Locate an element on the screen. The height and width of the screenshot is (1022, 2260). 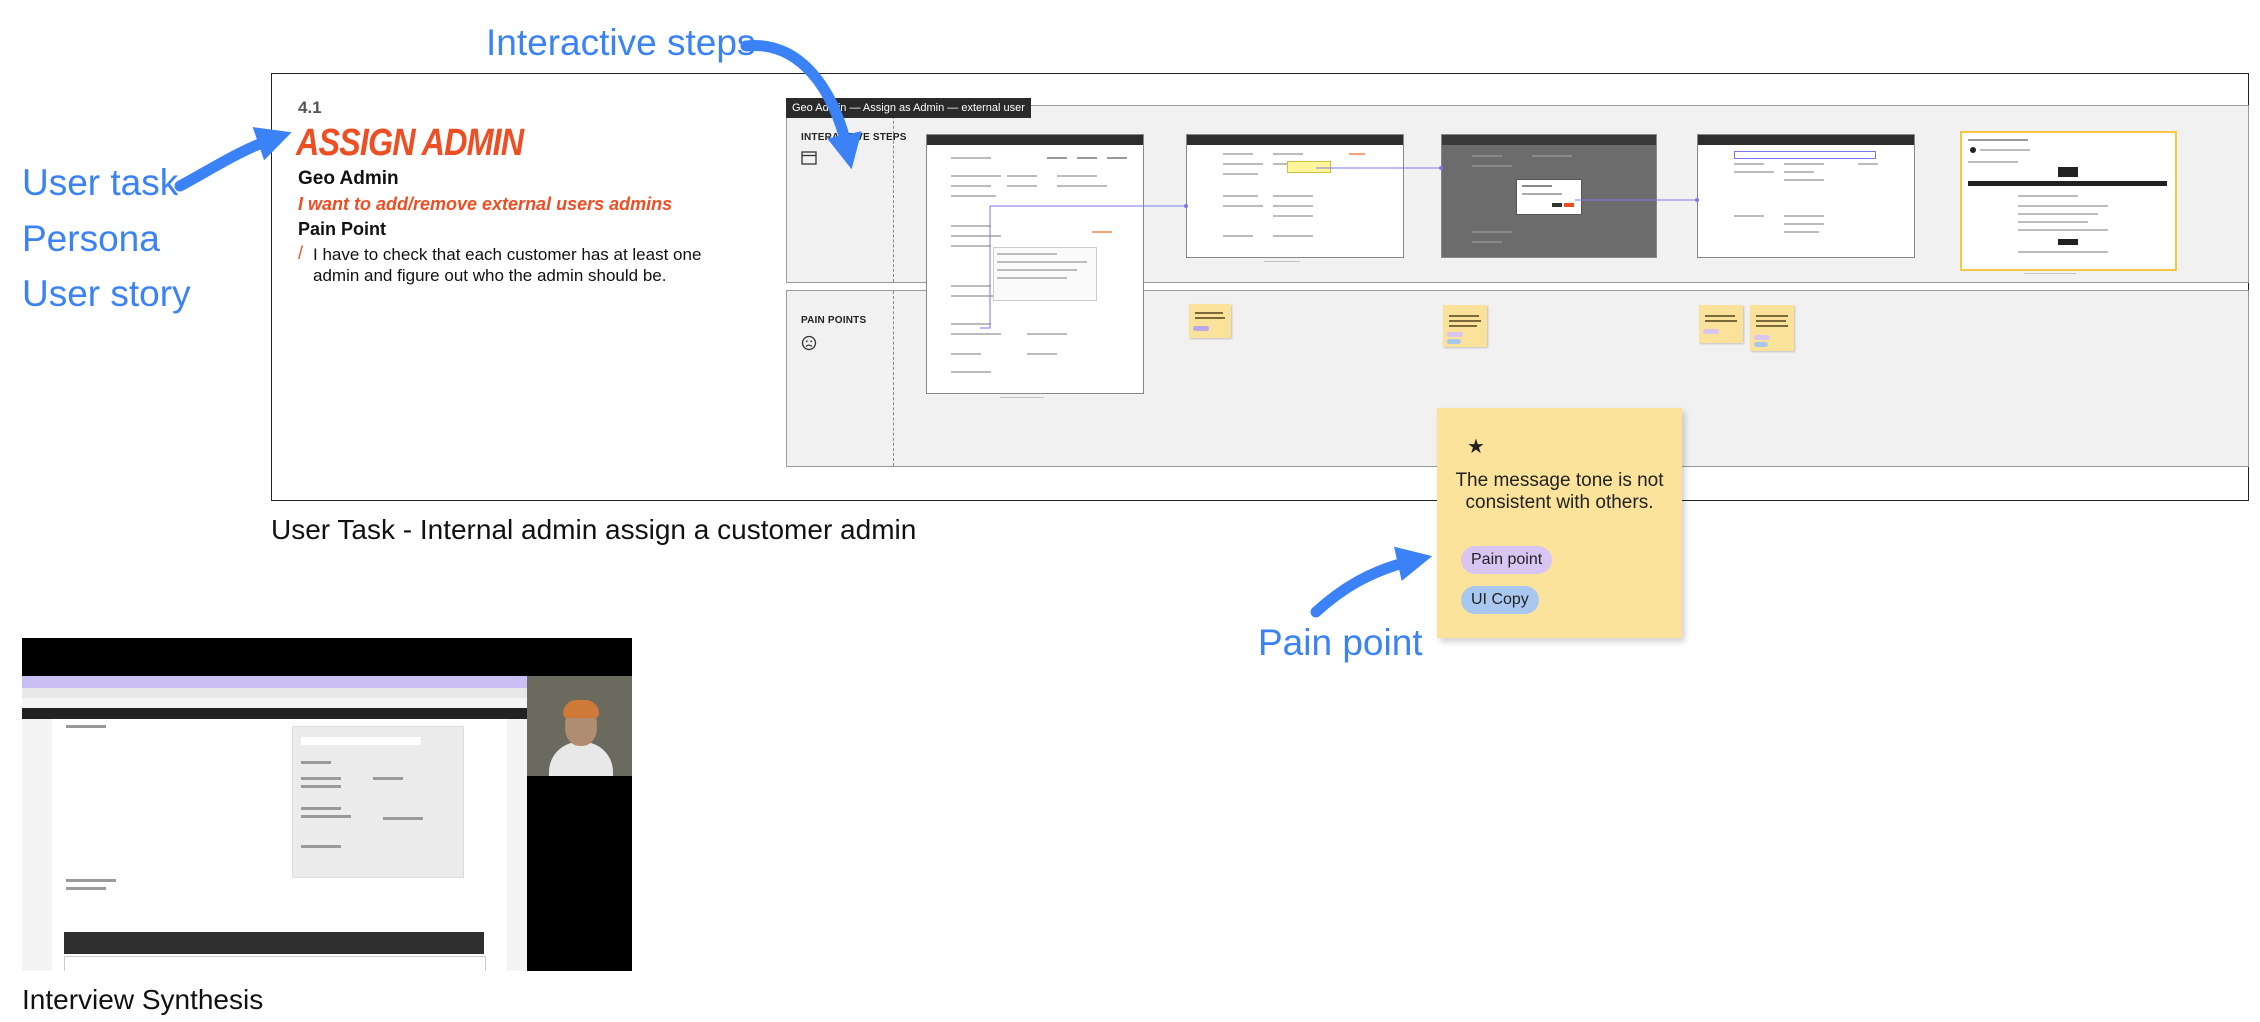
arrow-to-interactive-steps is located at coordinates (801, 105).